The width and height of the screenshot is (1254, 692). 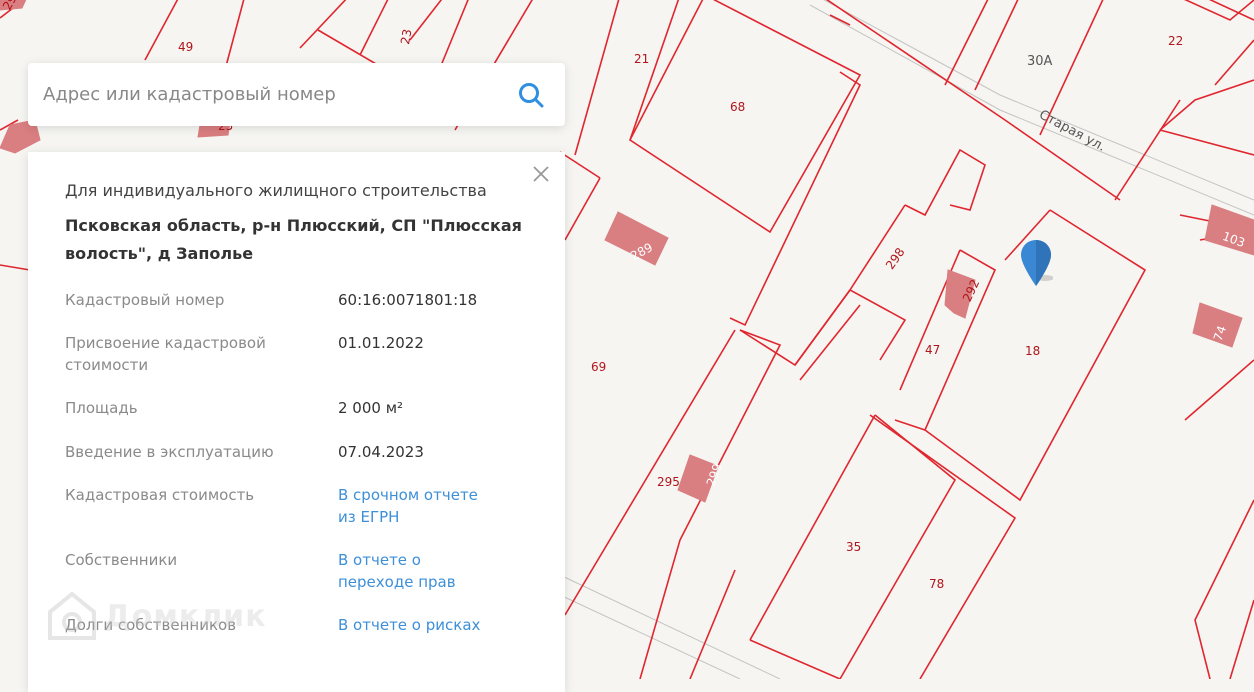 What do you see at coordinates (160, 495) in the screenshot?
I see `cadastral-value-label: Кадастровая стоимость` at bounding box center [160, 495].